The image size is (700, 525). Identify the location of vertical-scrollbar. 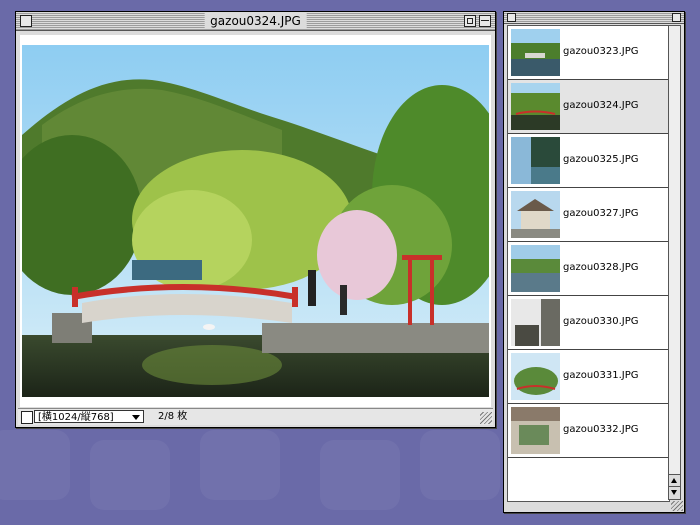
(674, 262).